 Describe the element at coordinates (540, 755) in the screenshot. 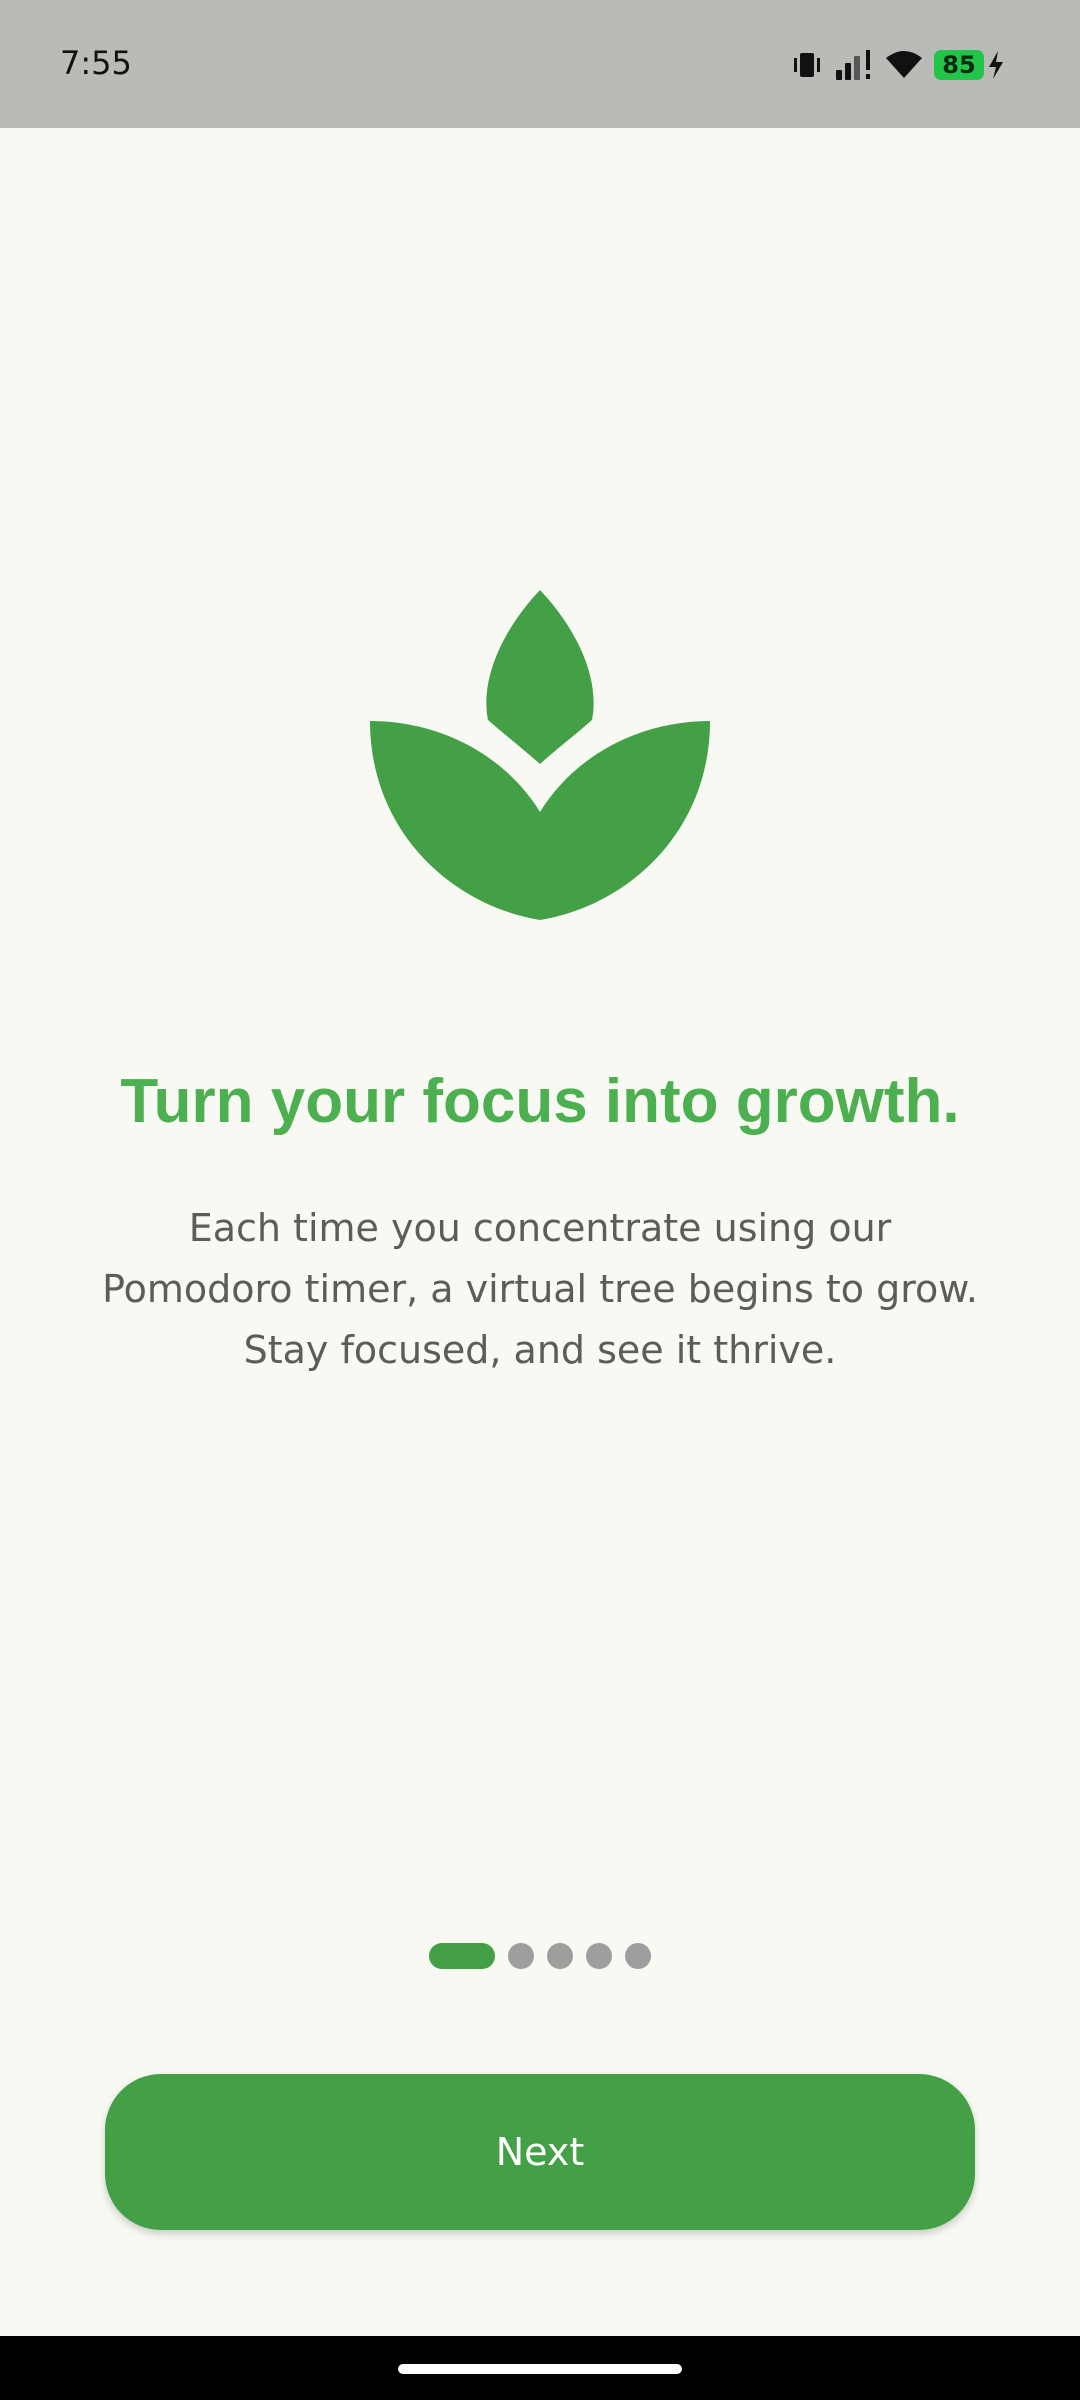

I see `leaf-logo-icon` at that location.